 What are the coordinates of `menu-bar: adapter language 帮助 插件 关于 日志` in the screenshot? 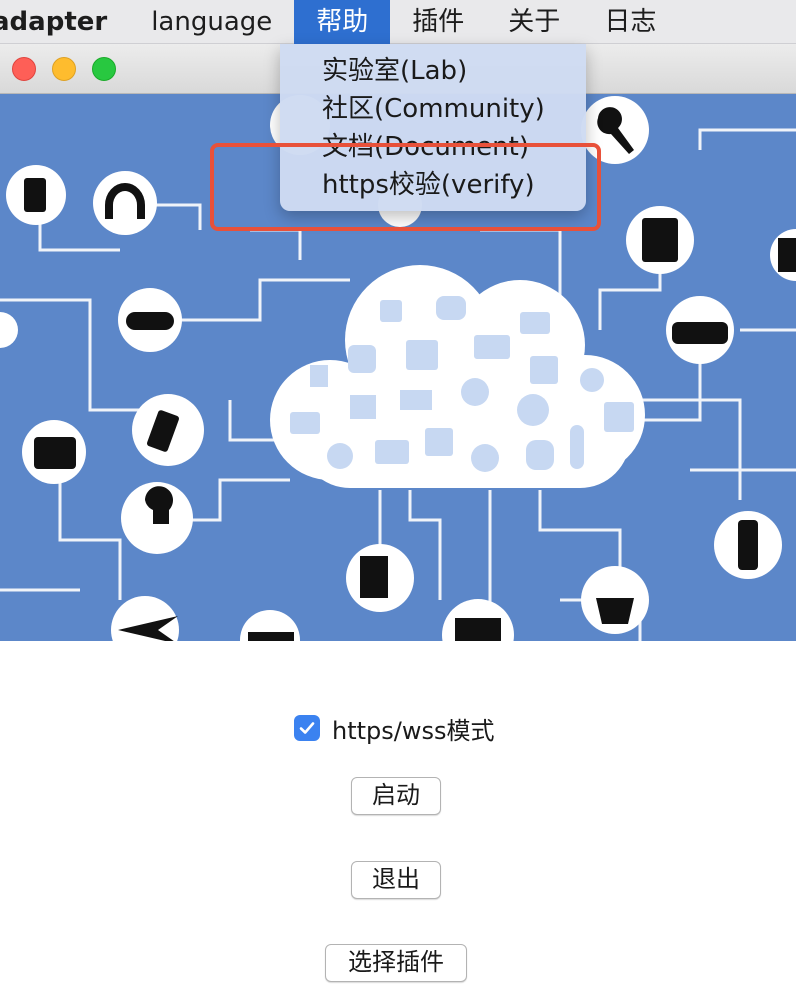 It's located at (398, 22).